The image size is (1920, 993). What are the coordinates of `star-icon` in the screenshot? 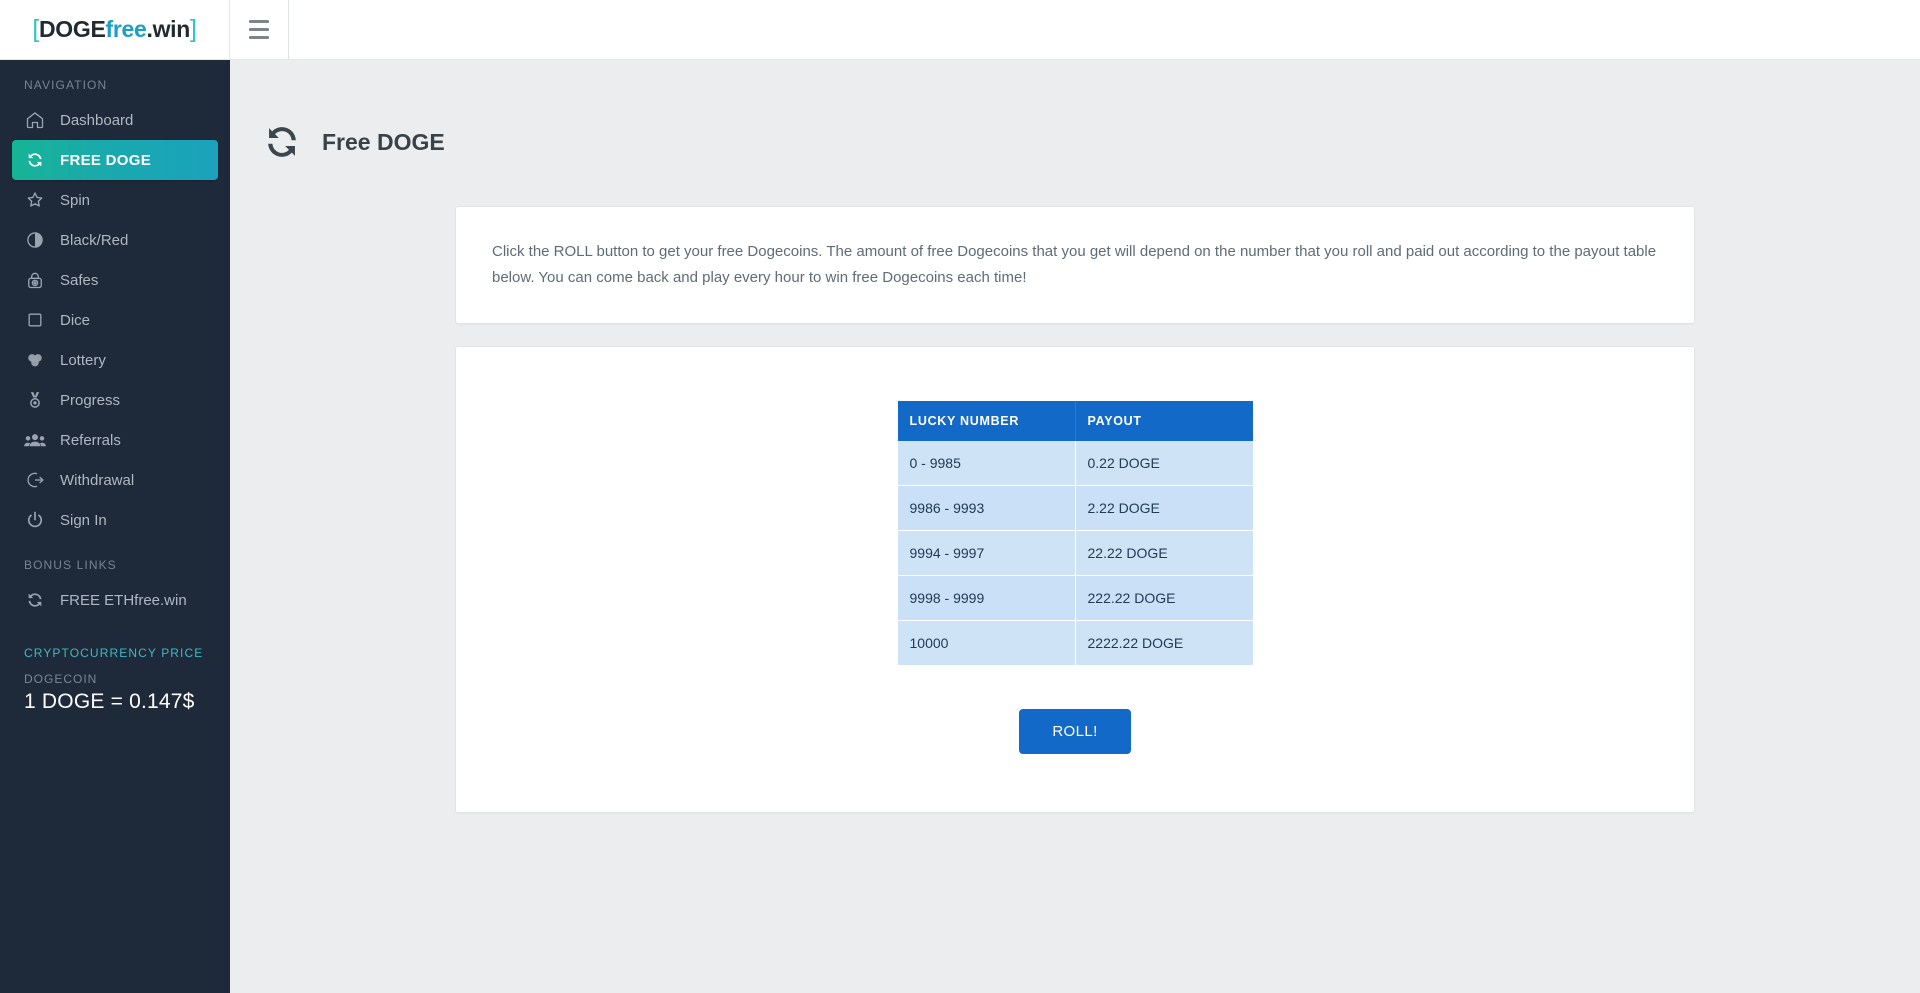 It's located at (35, 200).